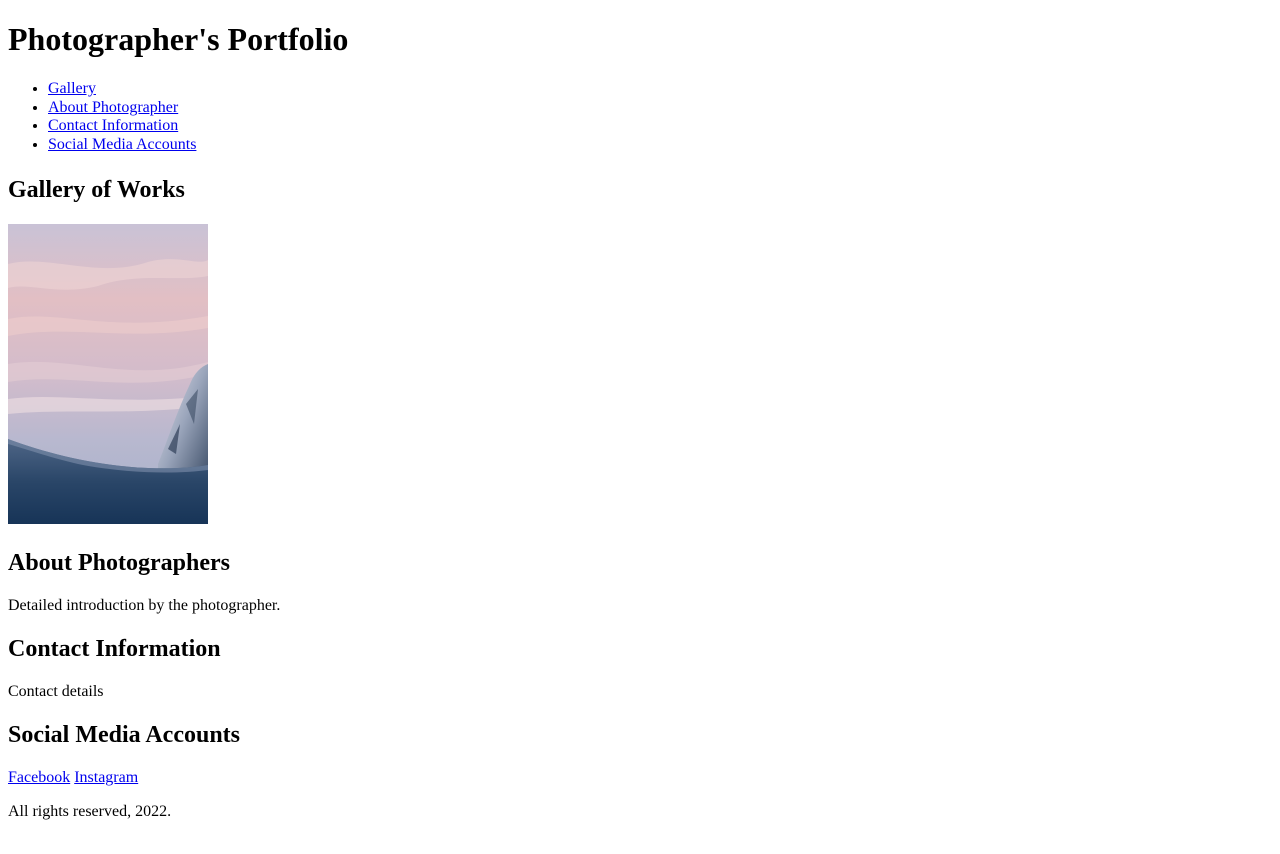  I want to click on social-links: Facebook Instagram, so click(640, 778).